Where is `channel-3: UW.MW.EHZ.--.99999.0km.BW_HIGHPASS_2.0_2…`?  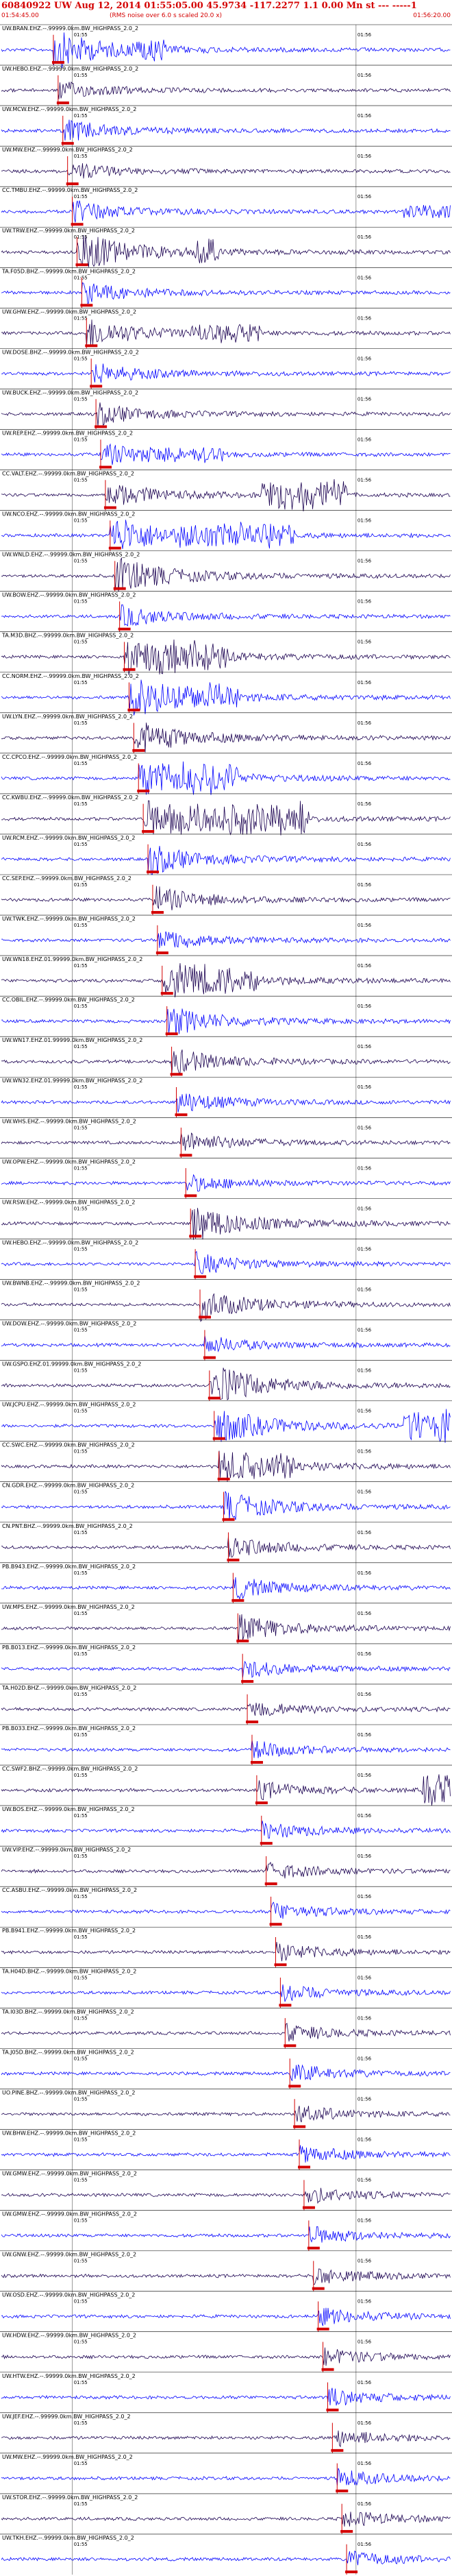 channel-3: UW.MW.EHZ.--.99999.0km.BW_HIGHPASS_2.0_2… is located at coordinates (226, 166).